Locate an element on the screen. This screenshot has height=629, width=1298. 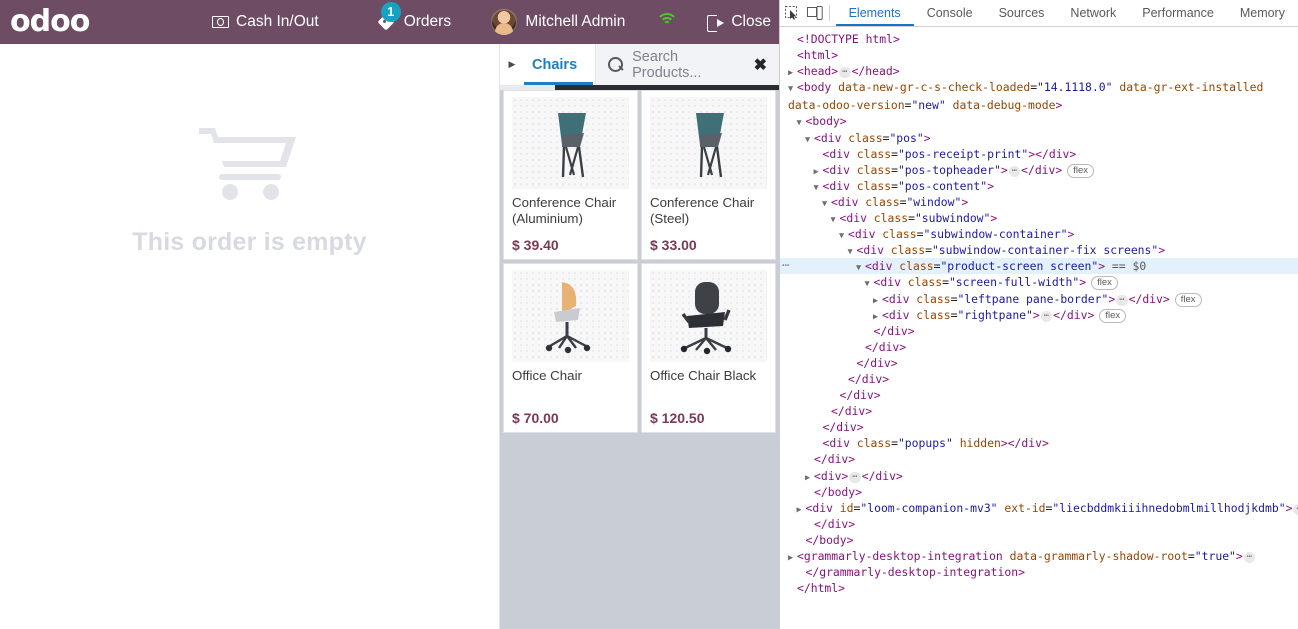
dom-node: <div class="subwindow-container"> is located at coordinates (1039, 234).